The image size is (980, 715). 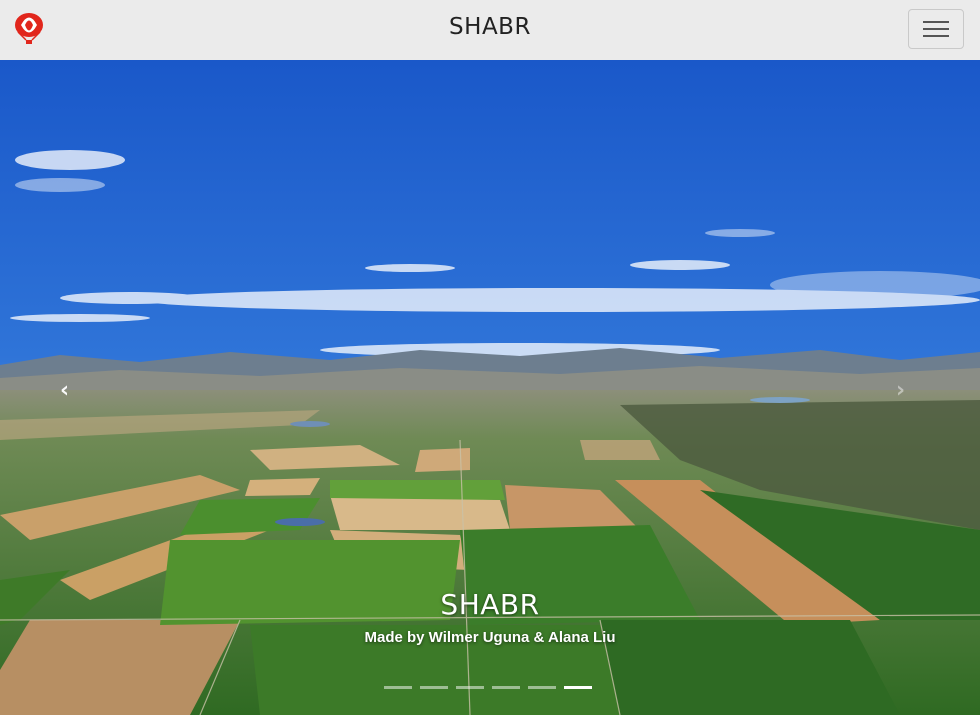 What do you see at coordinates (65, 390) in the screenshot?
I see `chevron-left-icon: ‹` at bounding box center [65, 390].